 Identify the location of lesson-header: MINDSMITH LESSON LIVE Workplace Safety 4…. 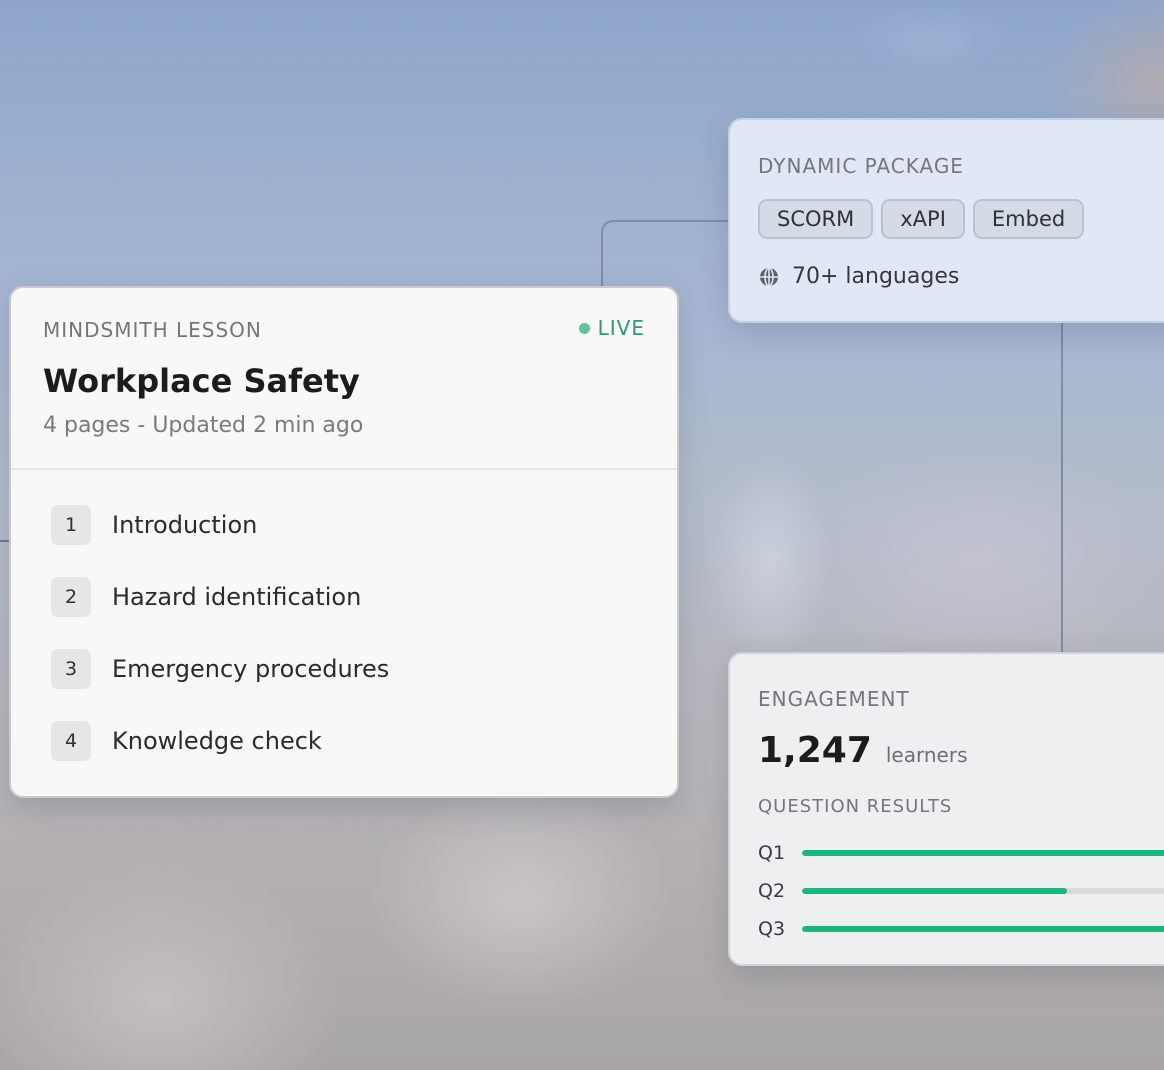
(344, 379).